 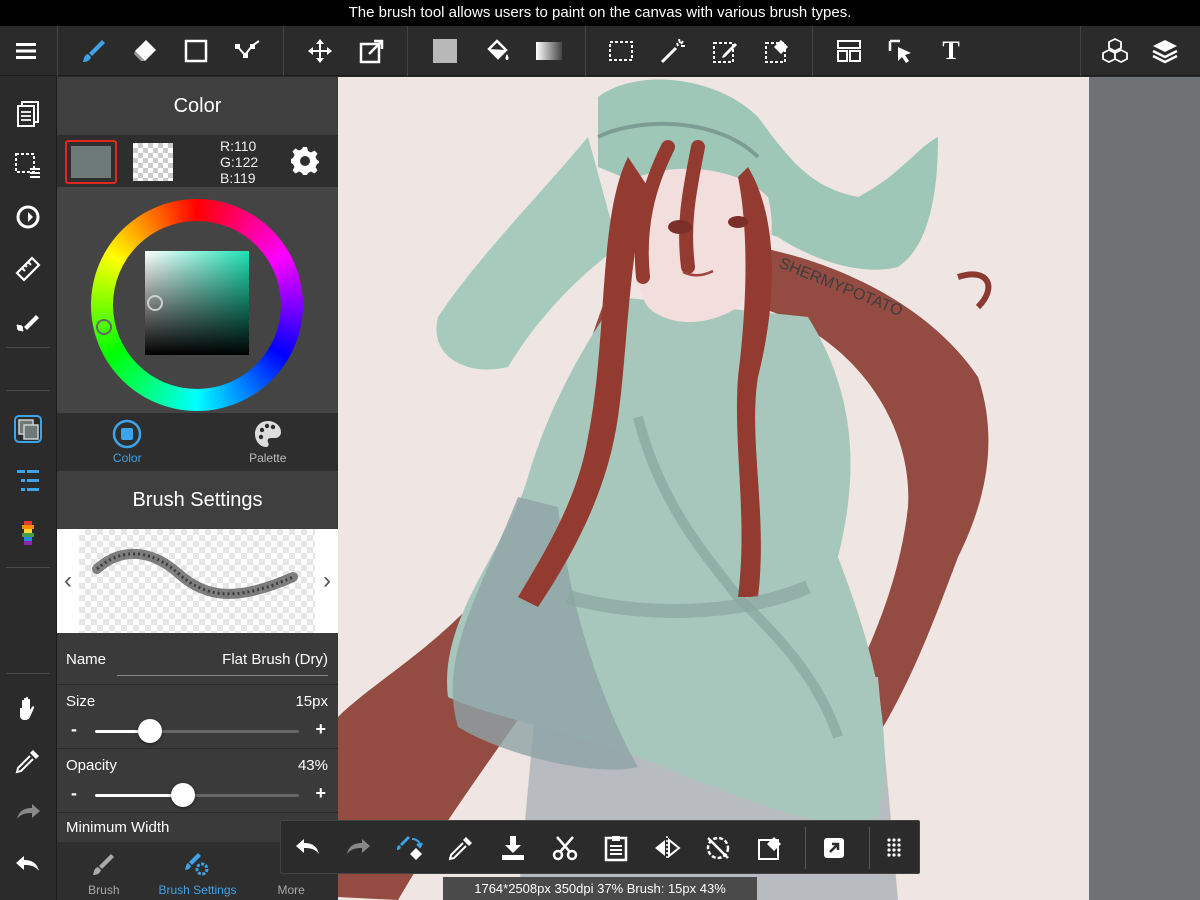 I want to click on brush-gear-icon, so click(x=197, y=864).